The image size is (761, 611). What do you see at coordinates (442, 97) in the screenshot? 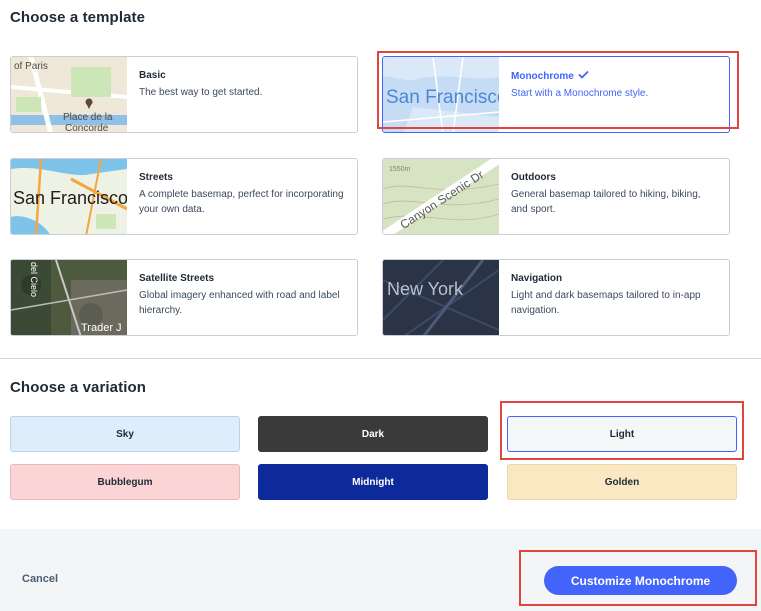
I see `monochrome-thumb-label: San Francisco` at bounding box center [442, 97].